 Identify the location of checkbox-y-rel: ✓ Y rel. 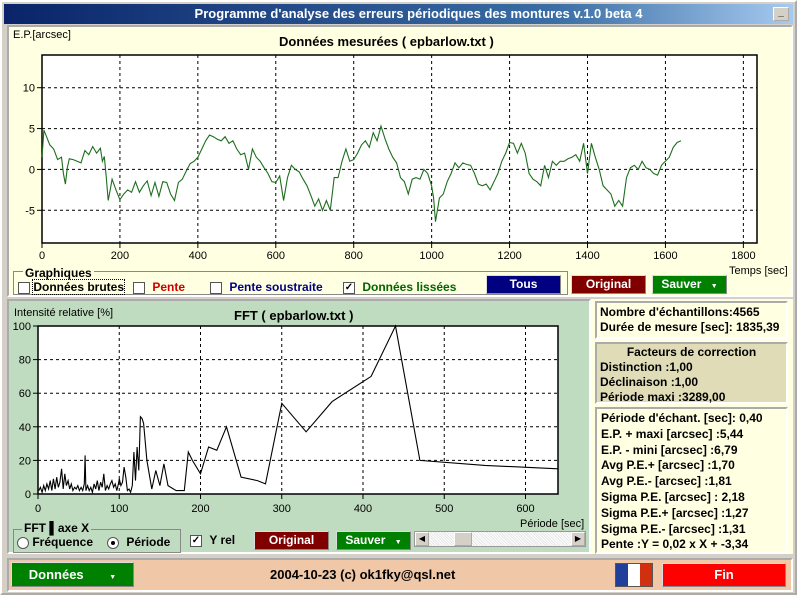
(212, 540).